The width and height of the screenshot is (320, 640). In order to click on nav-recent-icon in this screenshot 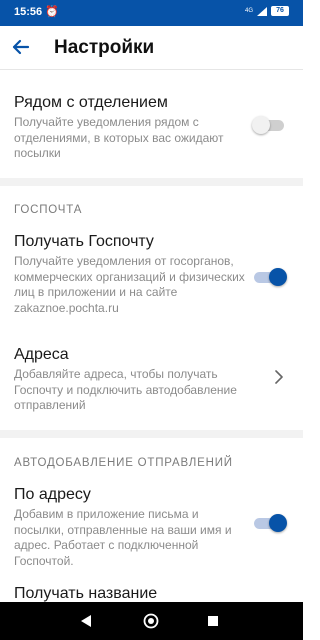, I will do `click(213, 621)`.